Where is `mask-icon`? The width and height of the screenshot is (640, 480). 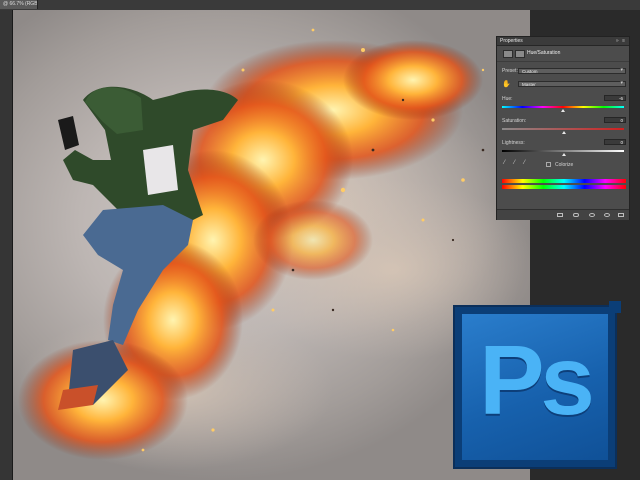 mask-icon is located at coordinates (520, 54).